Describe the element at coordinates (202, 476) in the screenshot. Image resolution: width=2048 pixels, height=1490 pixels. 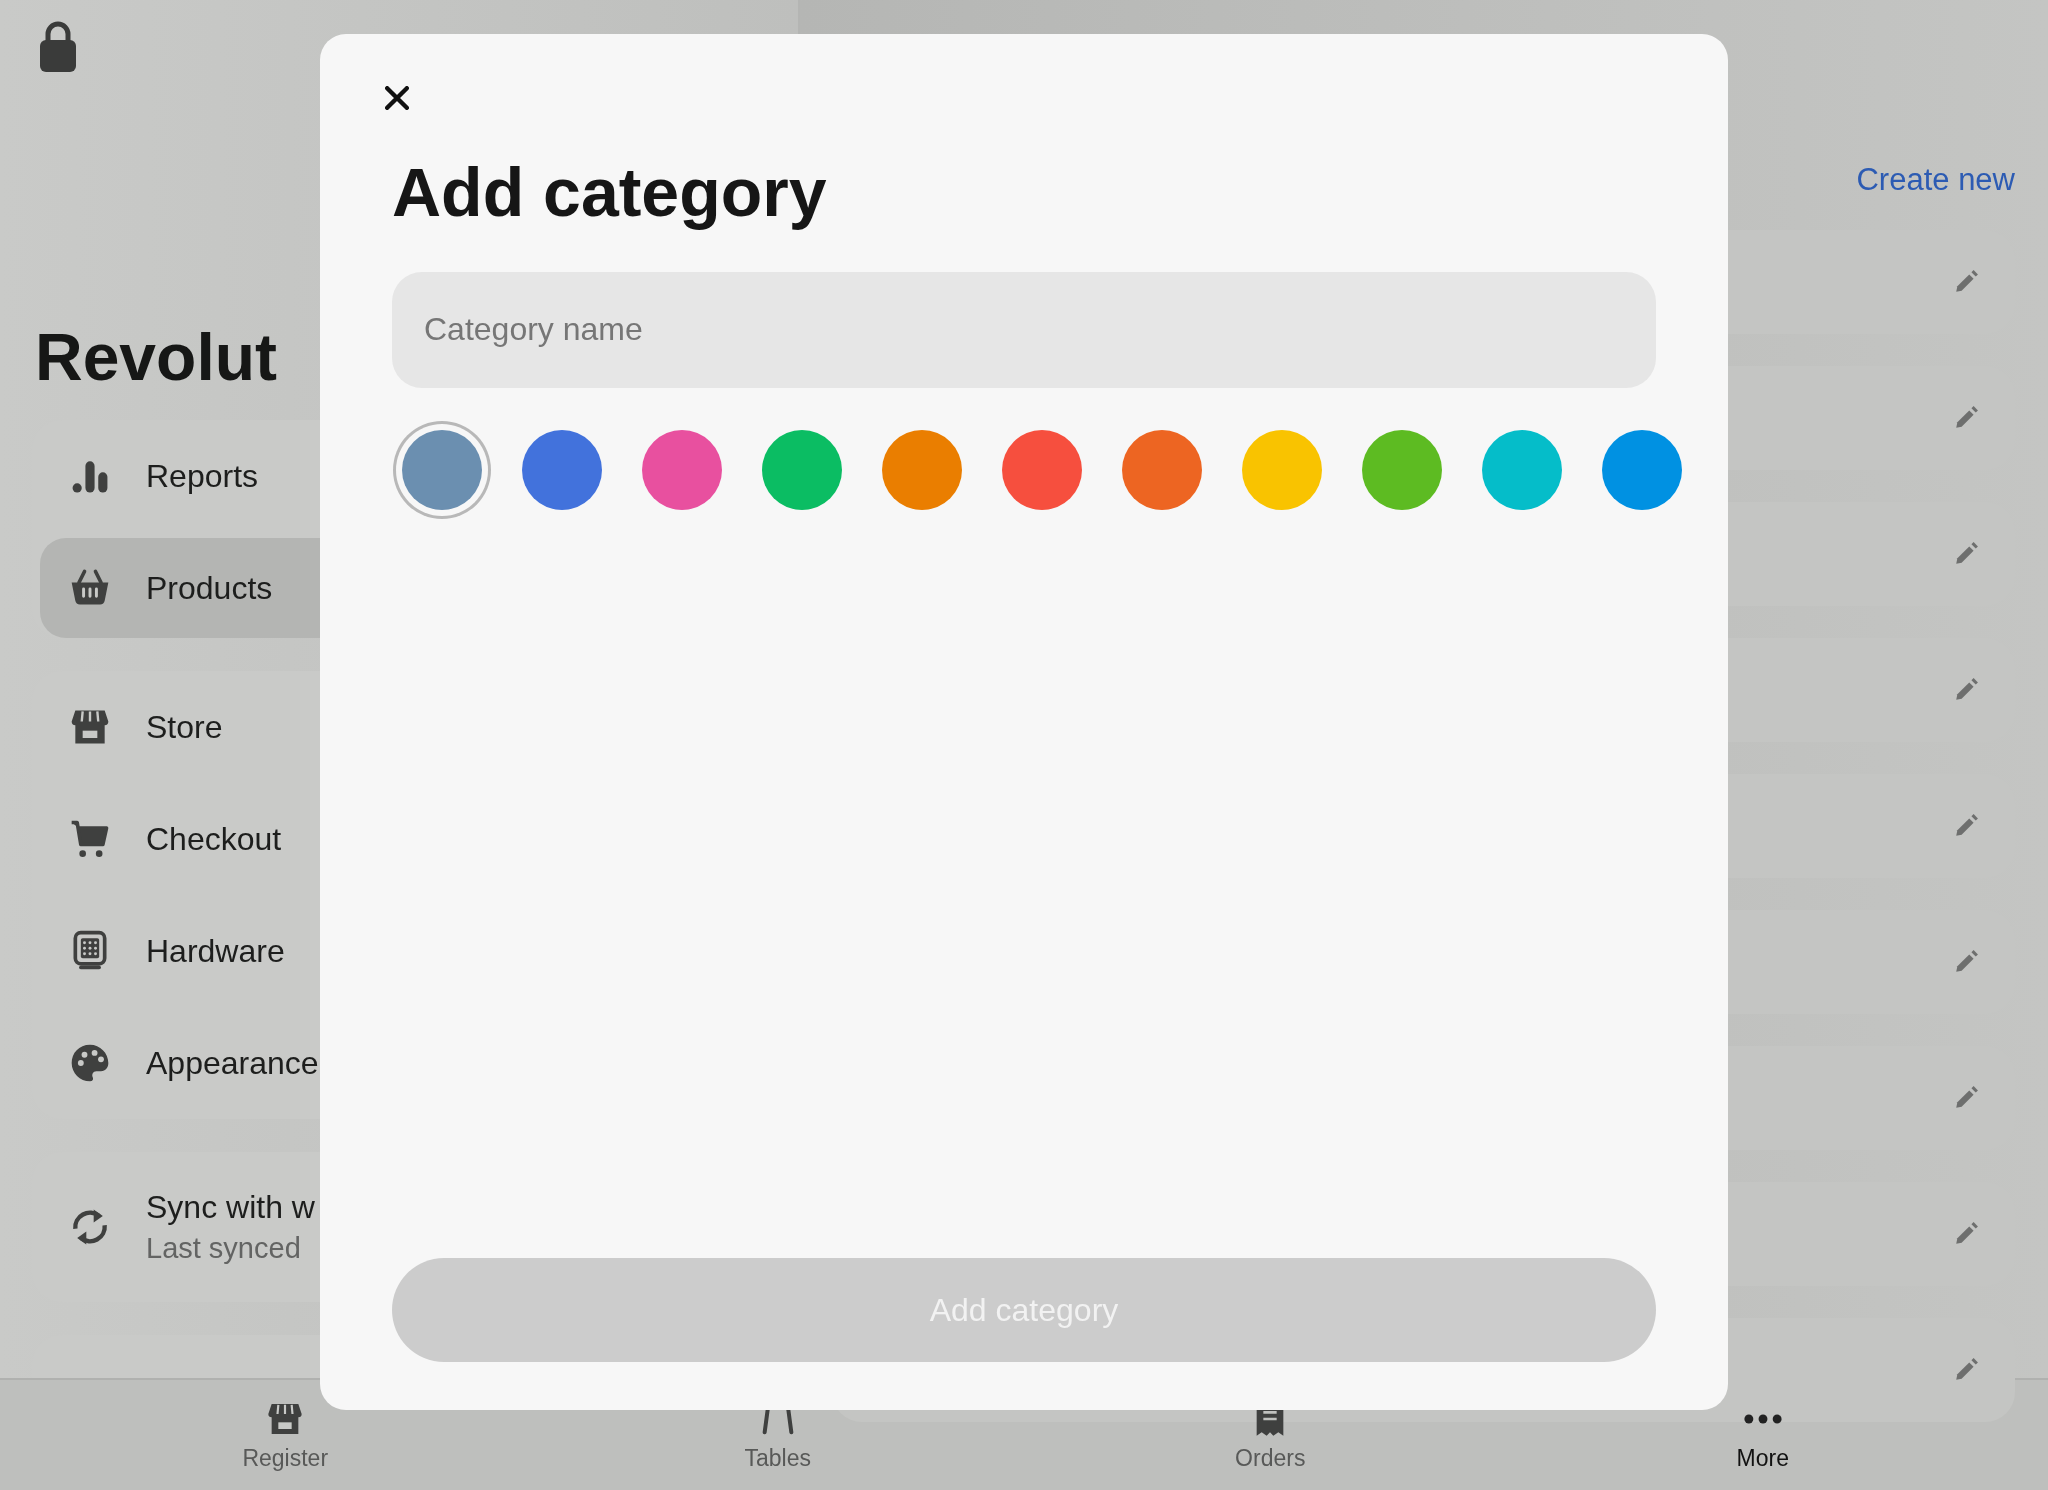
I see `item-label: Reports` at that location.